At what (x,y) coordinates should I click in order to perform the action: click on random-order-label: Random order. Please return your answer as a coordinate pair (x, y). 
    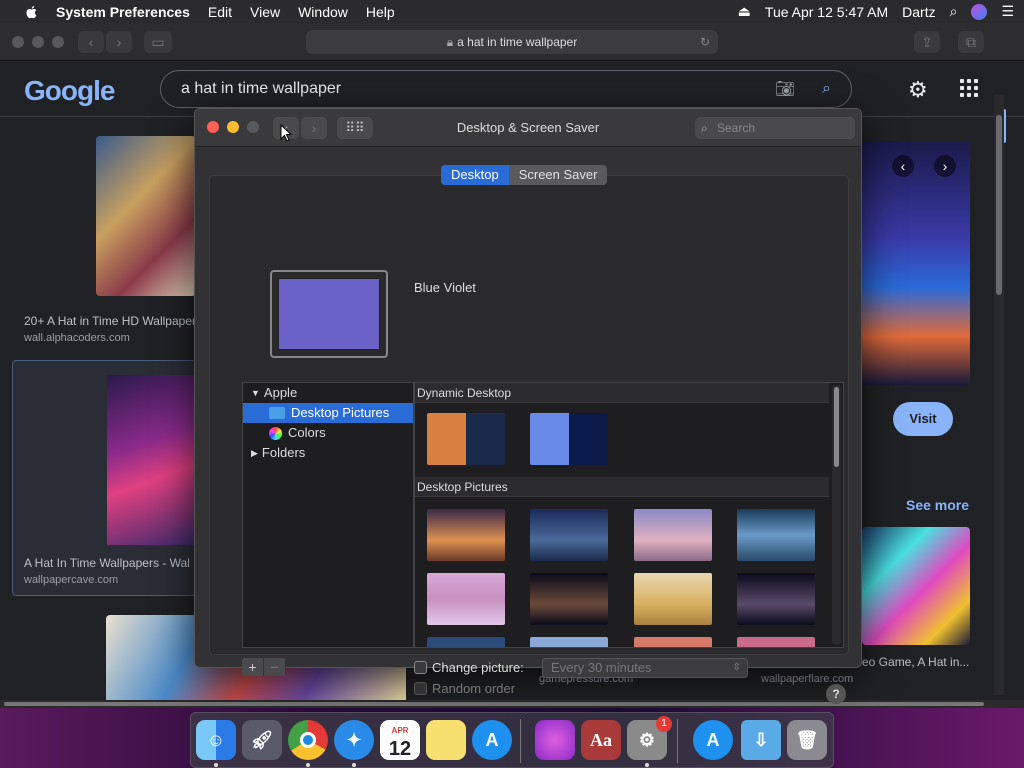
    Looking at the image, I should click on (474, 688).